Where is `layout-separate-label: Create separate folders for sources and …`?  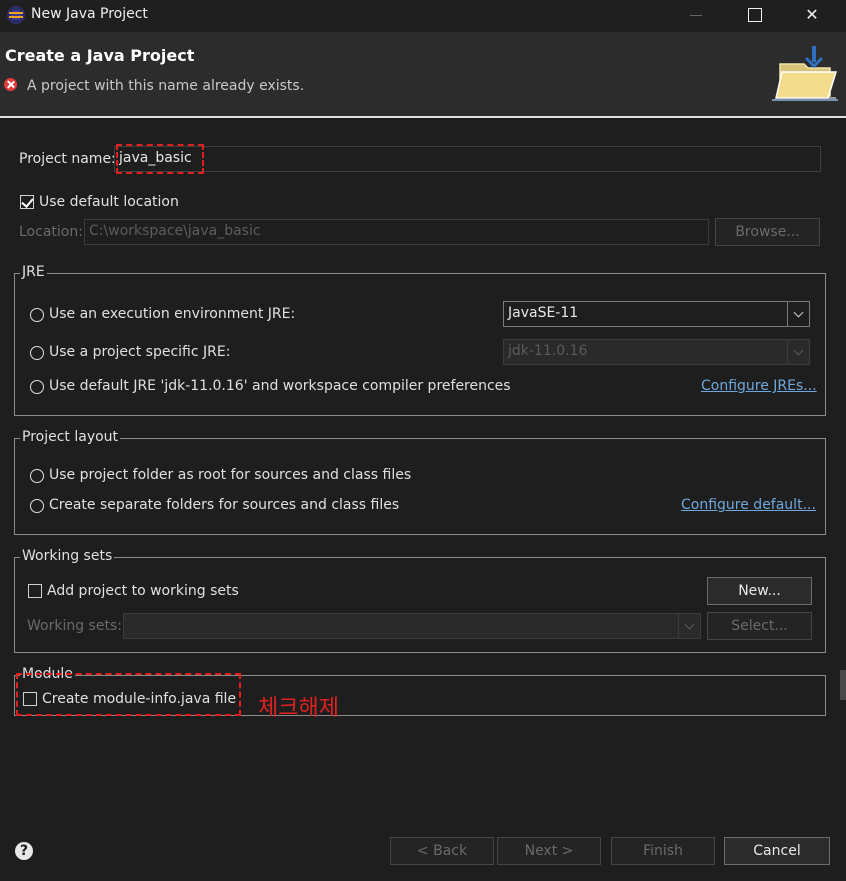 layout-separate-label: Create separate folders for sources and … is located at coordinates (224, 505).